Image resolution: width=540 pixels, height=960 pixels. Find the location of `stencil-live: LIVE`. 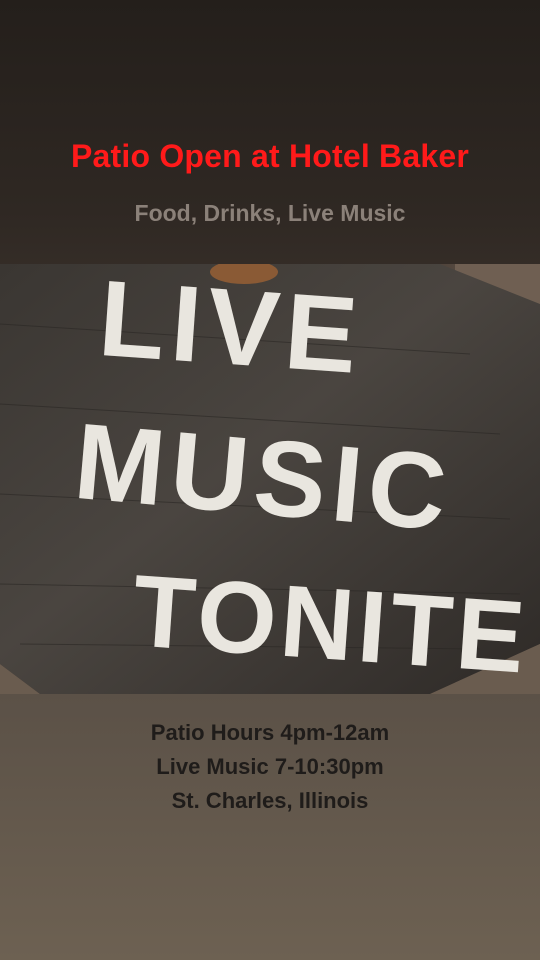

stencil-live: LIVE is located at coordinates (231, 330).